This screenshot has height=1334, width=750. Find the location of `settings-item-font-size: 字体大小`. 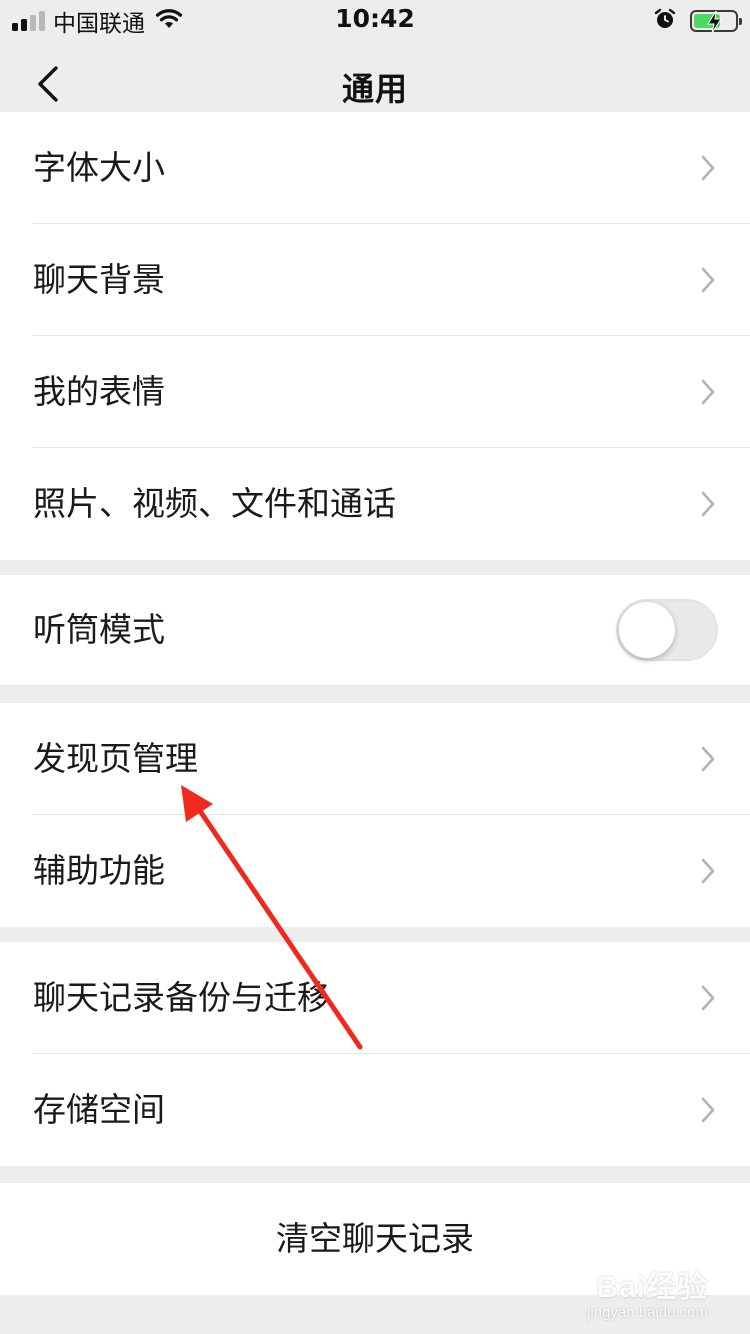

settings-item-font-size: 字体大小 is located at coordinates (375, 168).